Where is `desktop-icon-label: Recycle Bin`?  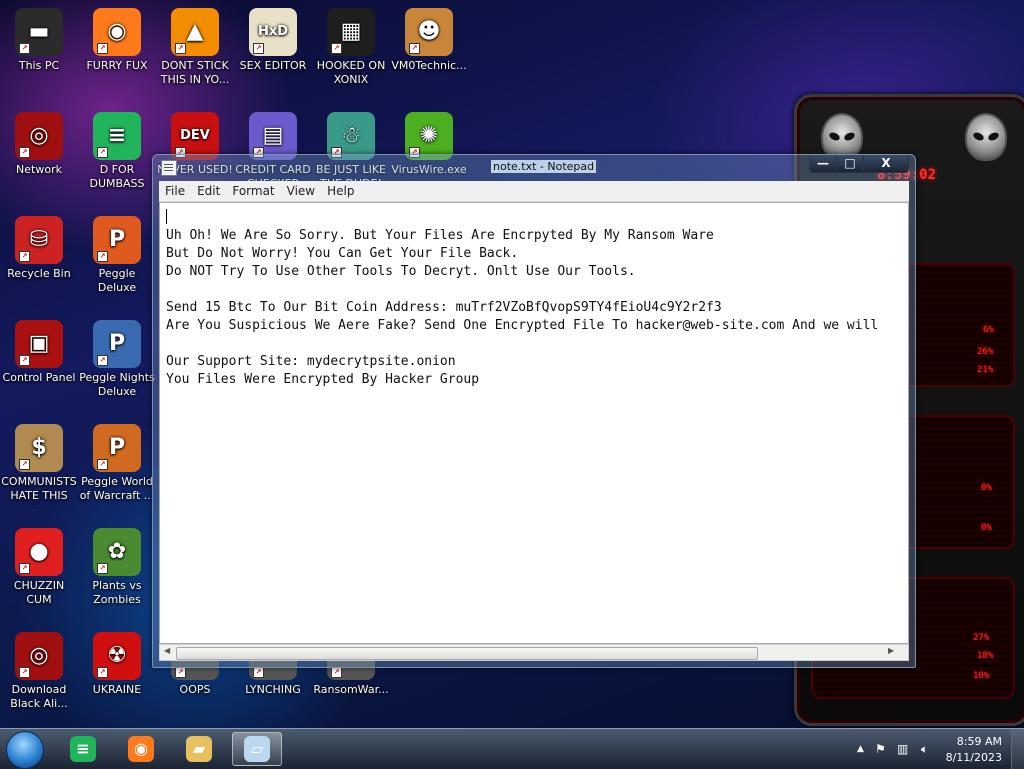 desktop-icon-label: Recycle Bin is located at coordinates (39, 273).